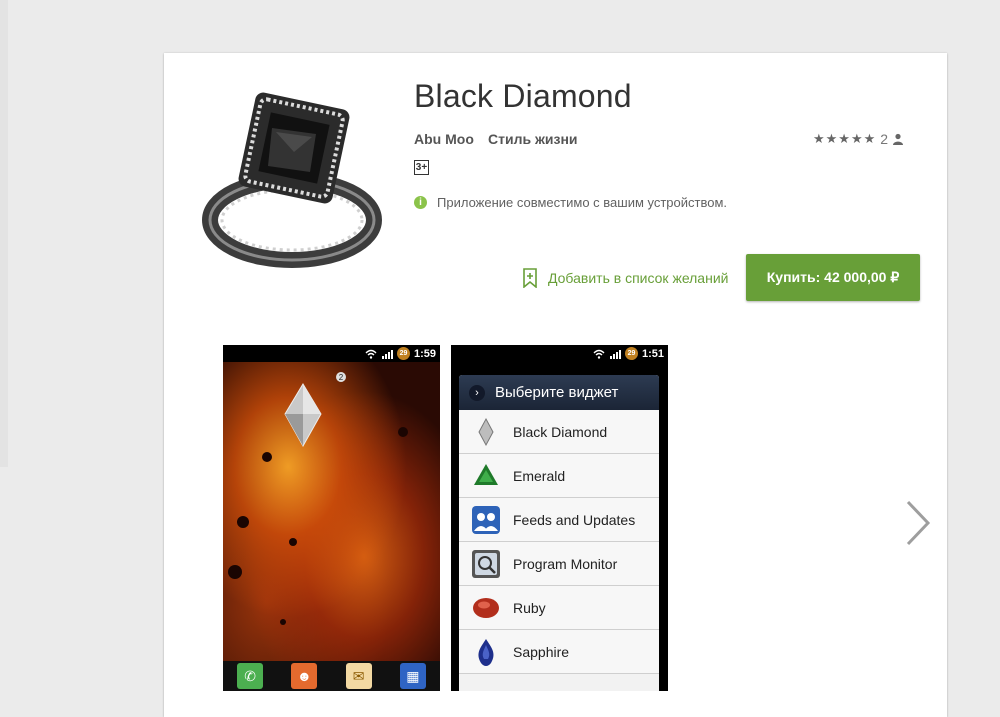  What do you see at coordinates (833, 277) in the screenshot?
I see `buy-button: Купить: 42 000,00 ₽` at bounding box center [833, 277].